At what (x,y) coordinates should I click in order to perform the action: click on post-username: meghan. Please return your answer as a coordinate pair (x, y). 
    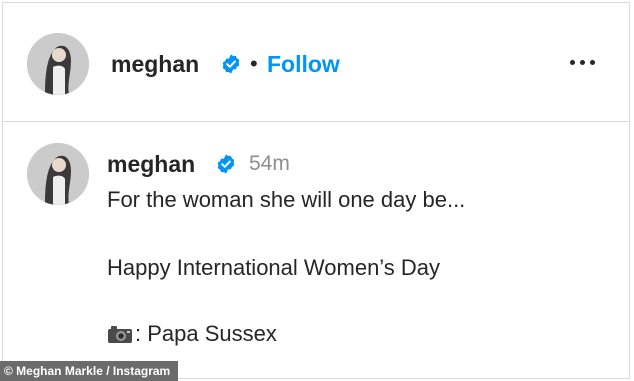
    Looking at the image, I should click on (155, 64).